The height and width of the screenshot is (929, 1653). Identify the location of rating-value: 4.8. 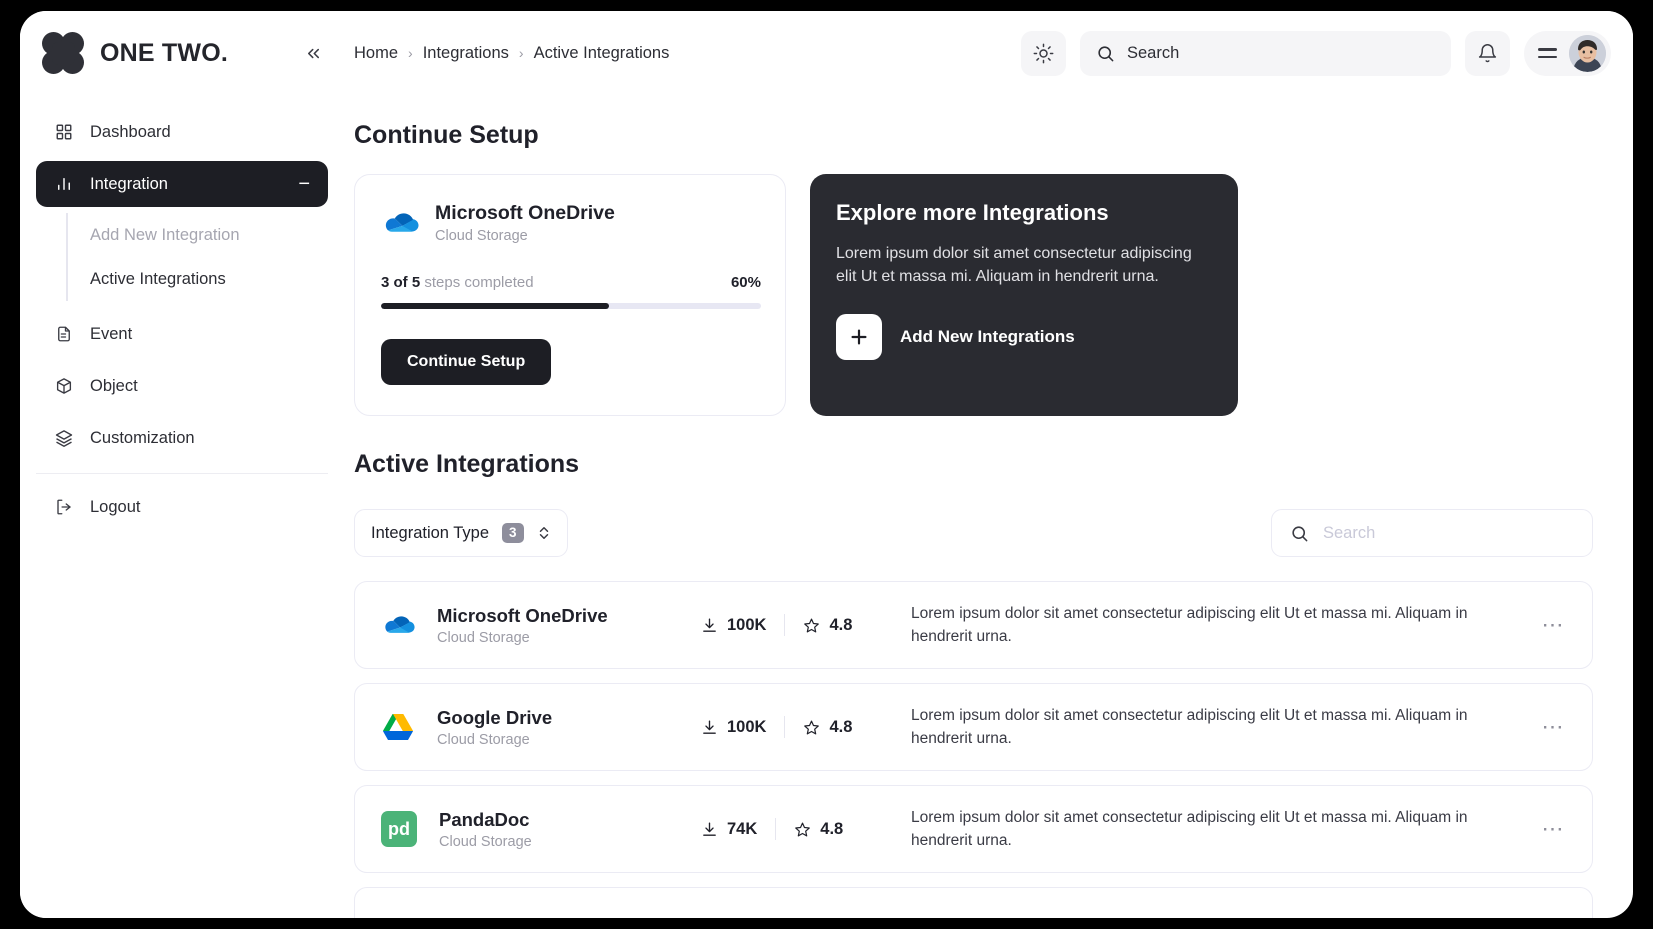
(832, 828).